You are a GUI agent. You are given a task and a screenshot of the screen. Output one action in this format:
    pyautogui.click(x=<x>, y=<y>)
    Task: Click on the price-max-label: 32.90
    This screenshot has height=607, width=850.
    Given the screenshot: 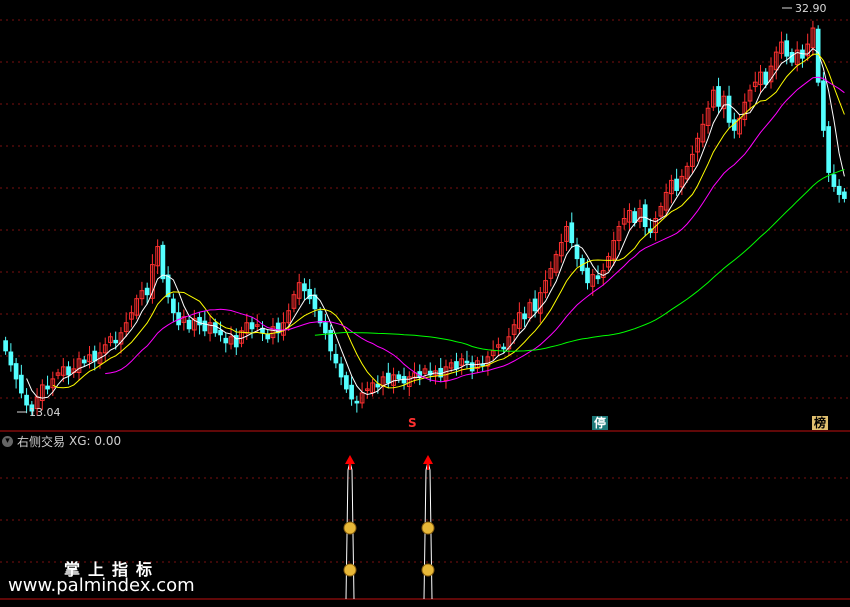 What is the action you would take?
    pyautogui.click(x=811, y=8)
    